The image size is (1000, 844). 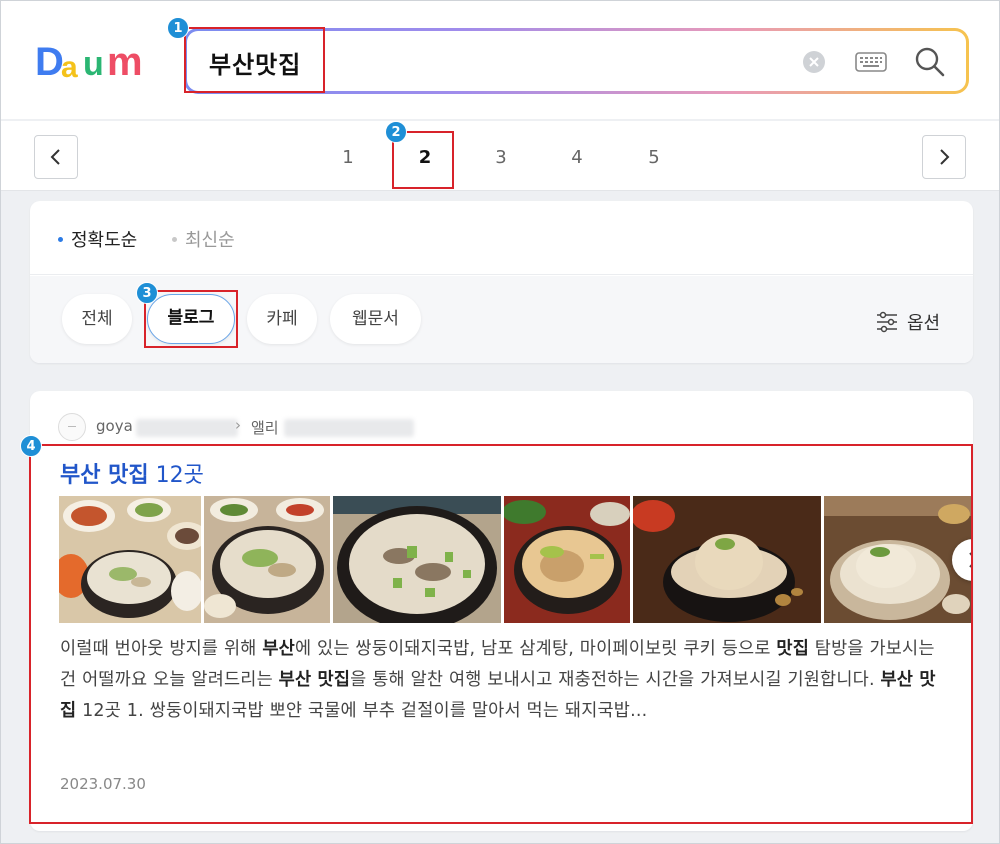 I want to click on keyboard-icon, so click(x=871, y=62).